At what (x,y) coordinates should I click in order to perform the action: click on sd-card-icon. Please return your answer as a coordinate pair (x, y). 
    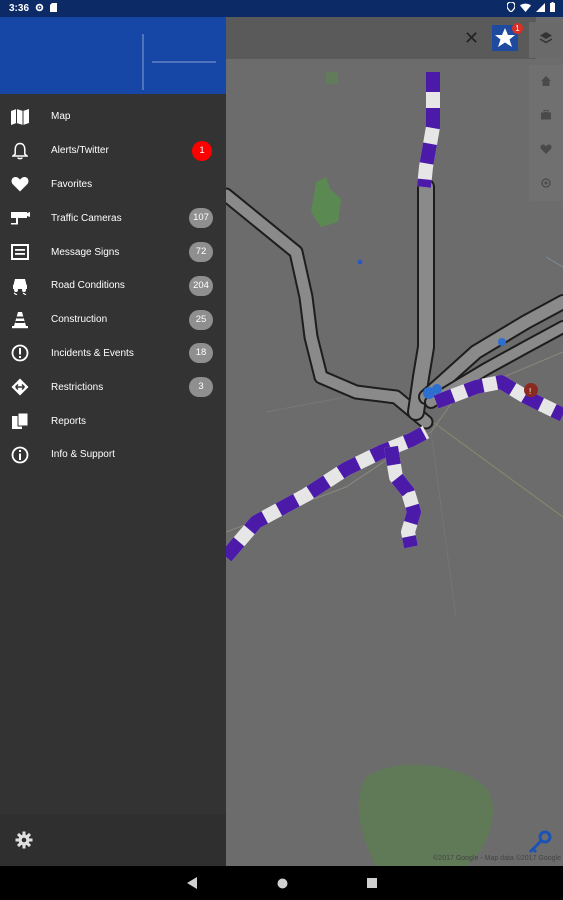
    Looking at the image, I should click on (54, 8).